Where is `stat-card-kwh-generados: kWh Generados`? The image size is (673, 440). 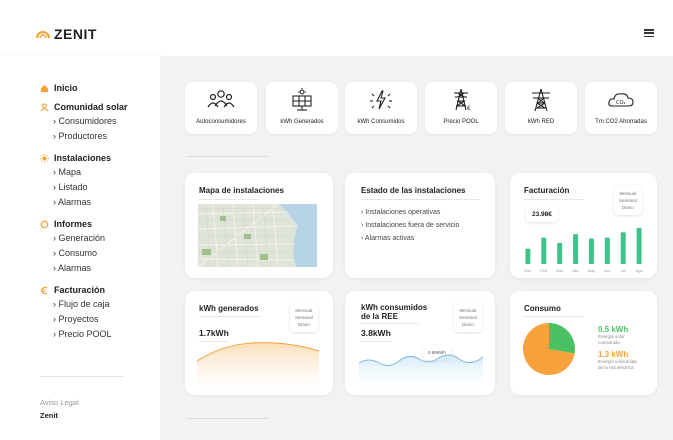 stat-card-kwh-generados: kWh Generados is located at coordinates (302, 108).